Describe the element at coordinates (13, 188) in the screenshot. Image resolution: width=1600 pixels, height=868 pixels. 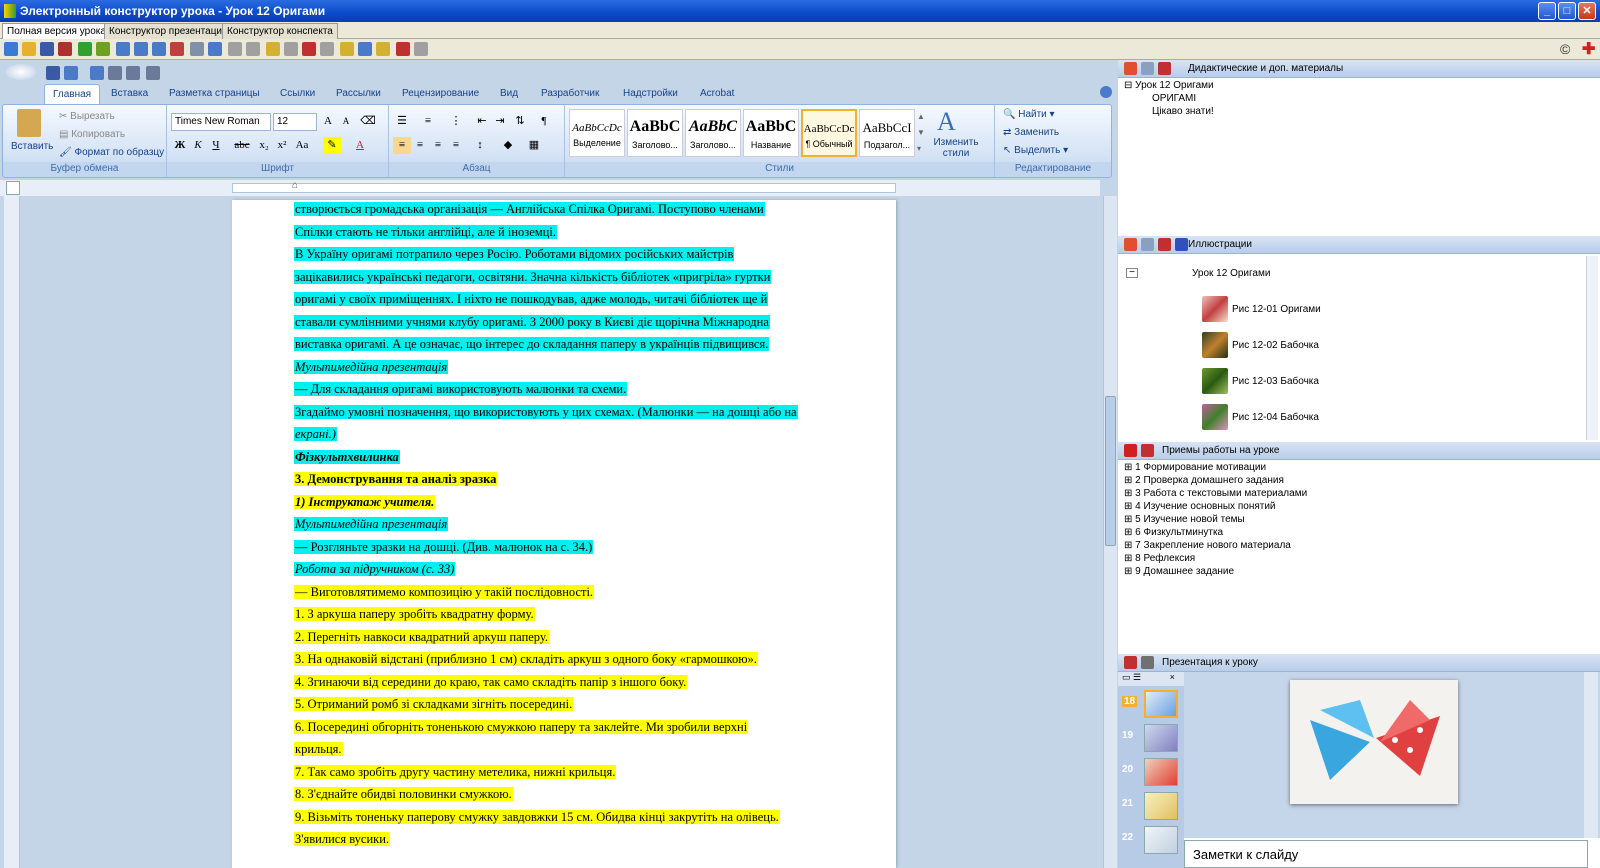
I see `tab-selector-icon` at that location.